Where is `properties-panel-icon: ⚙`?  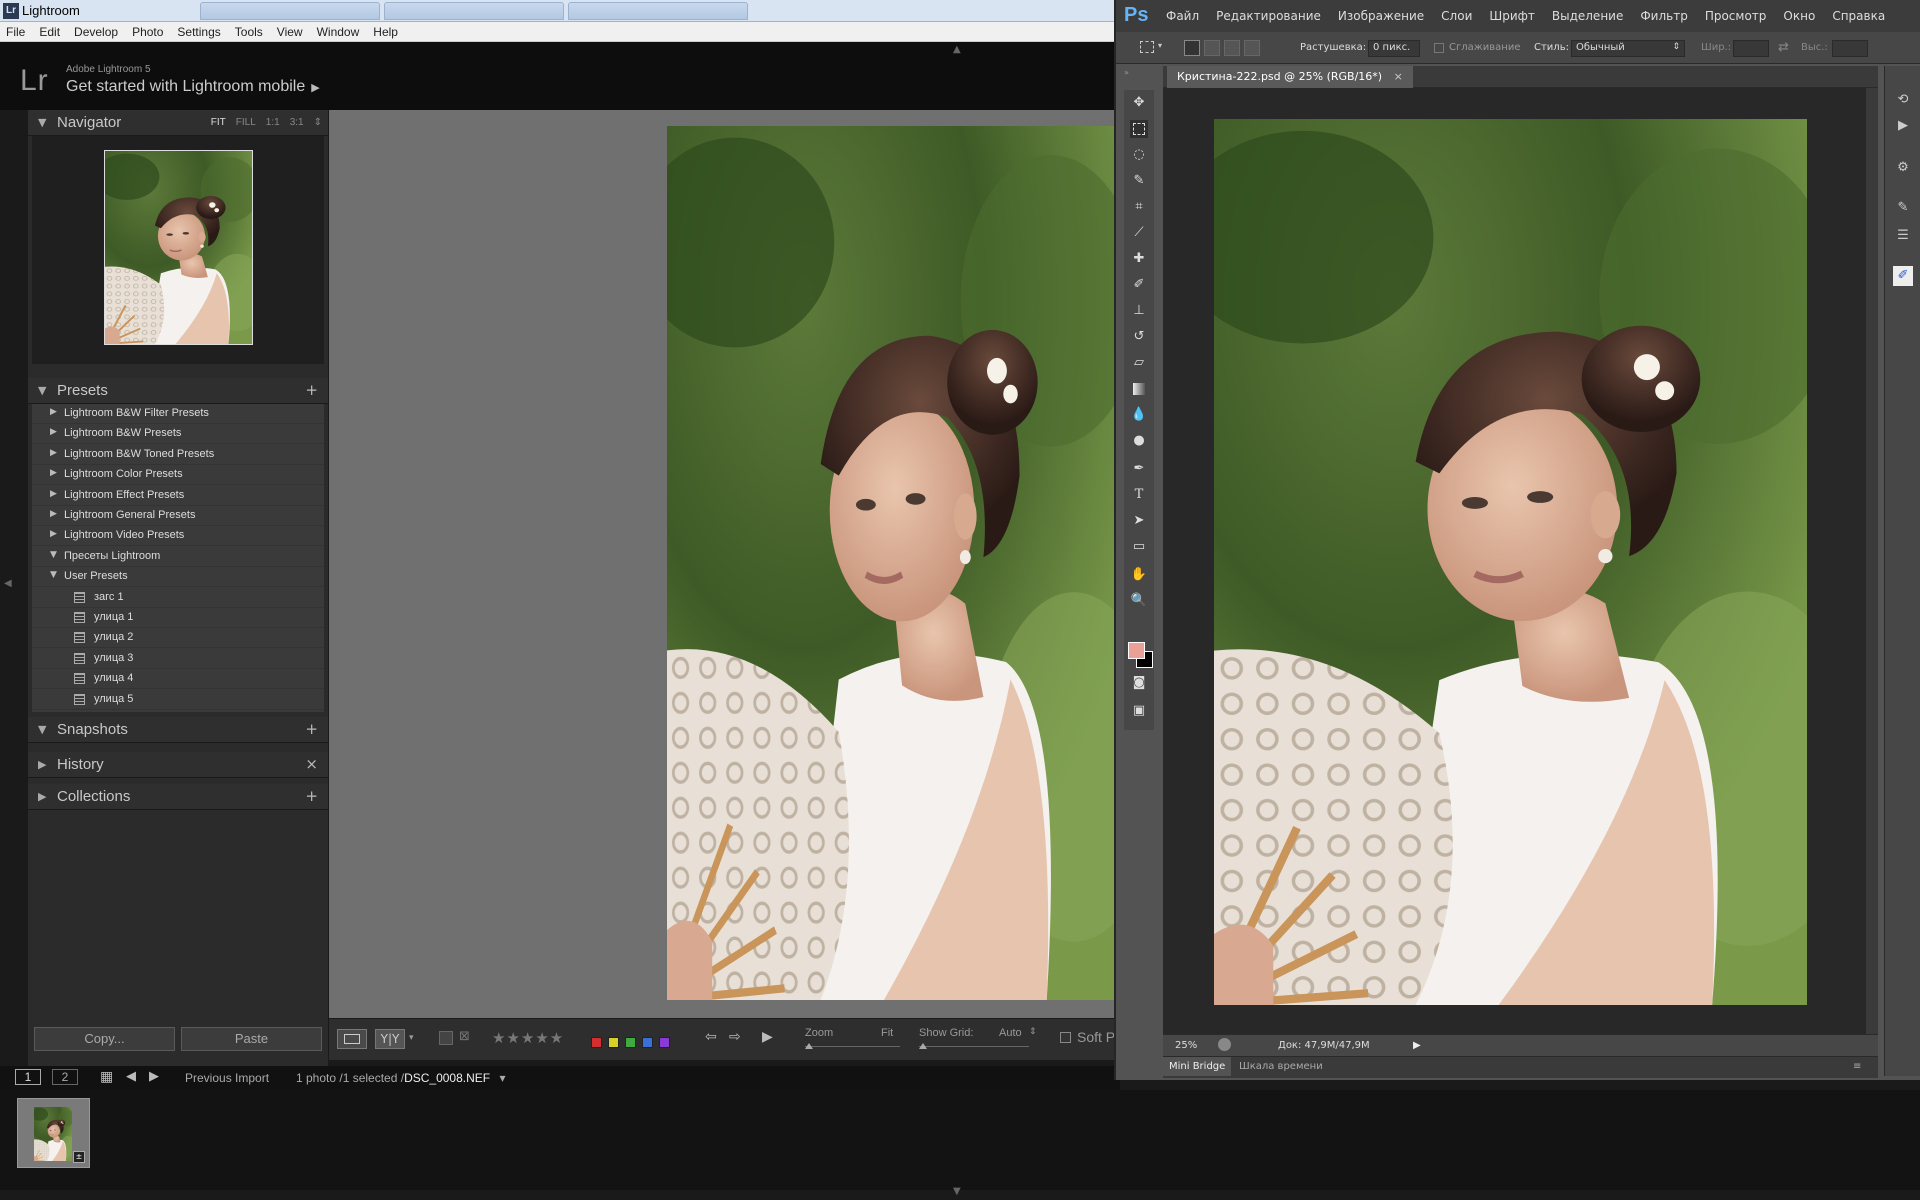 properties-panel-icon: ⚙ is located at coordinates (1903, 168).